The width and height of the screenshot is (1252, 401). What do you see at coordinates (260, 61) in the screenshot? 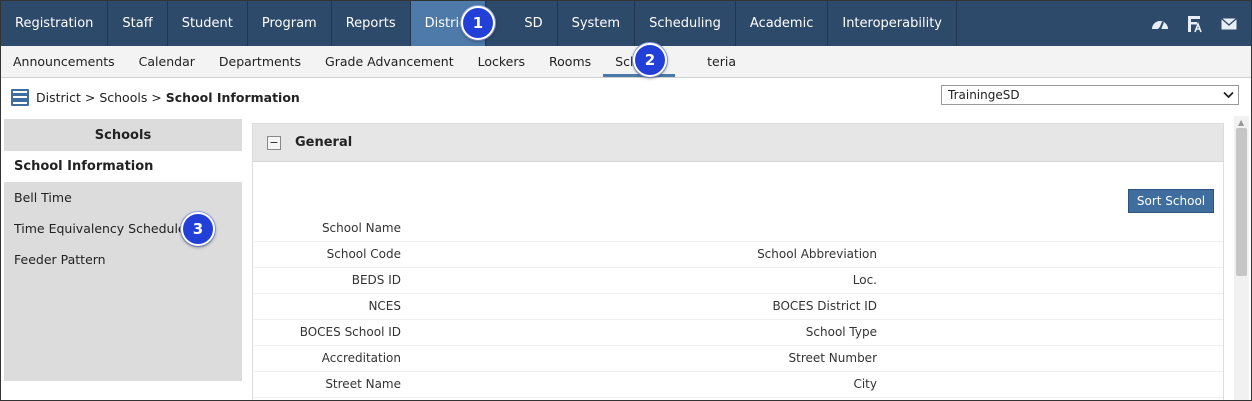
I see `subtab-departments: Departments` at bounding box center [260, 61].